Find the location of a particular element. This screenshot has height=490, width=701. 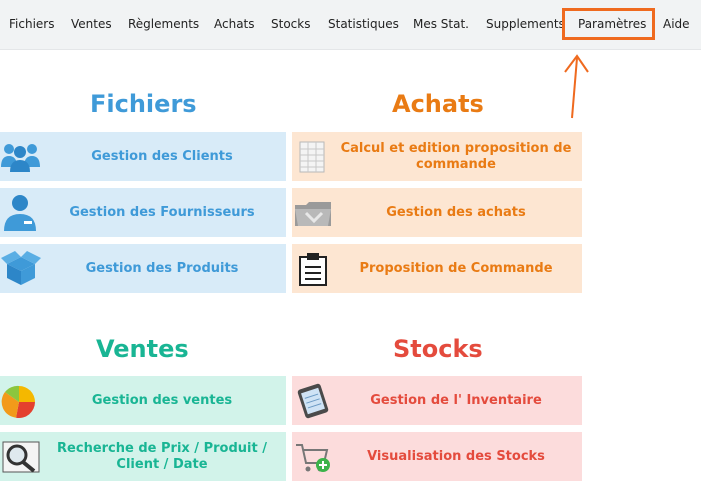

card-gestion-inventaire: Gestion de l' Inventaire is located at coordinates (437, 400).